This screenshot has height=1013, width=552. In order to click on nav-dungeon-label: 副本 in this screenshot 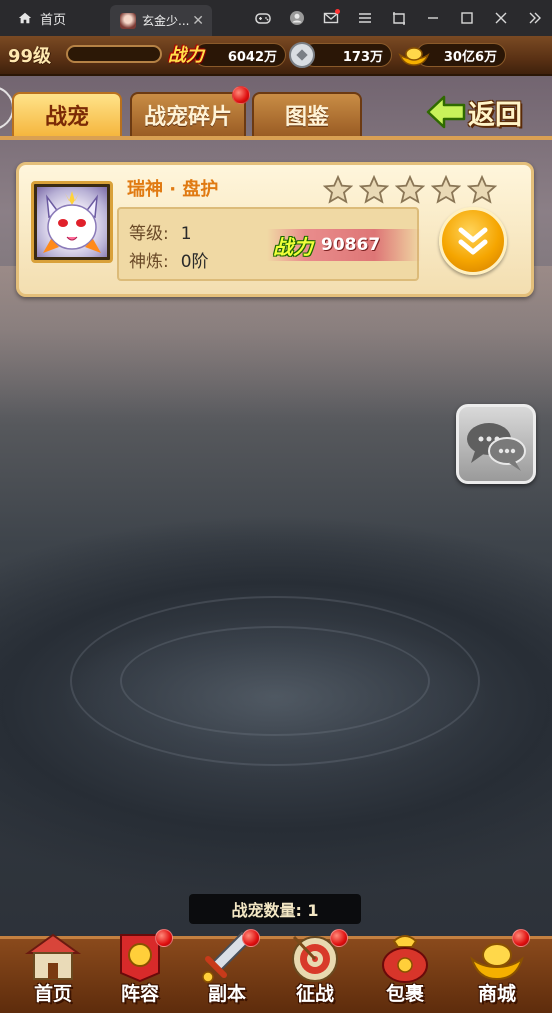, I will do `click(226, 994)`.